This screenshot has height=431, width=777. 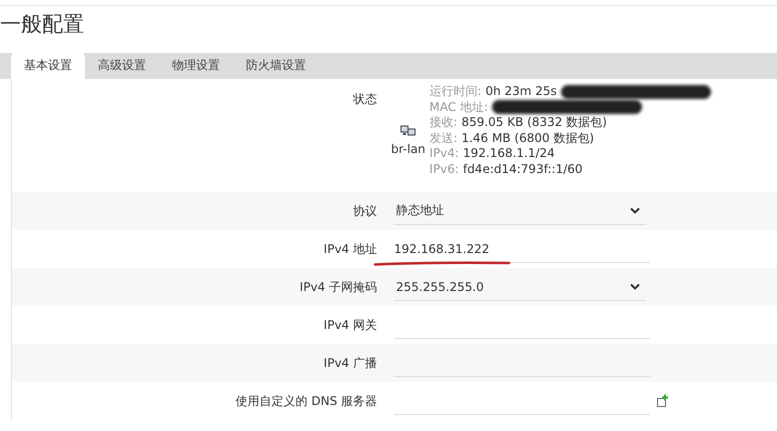 I want to click on interface-name: br-lan, so click(x=408, y=149).